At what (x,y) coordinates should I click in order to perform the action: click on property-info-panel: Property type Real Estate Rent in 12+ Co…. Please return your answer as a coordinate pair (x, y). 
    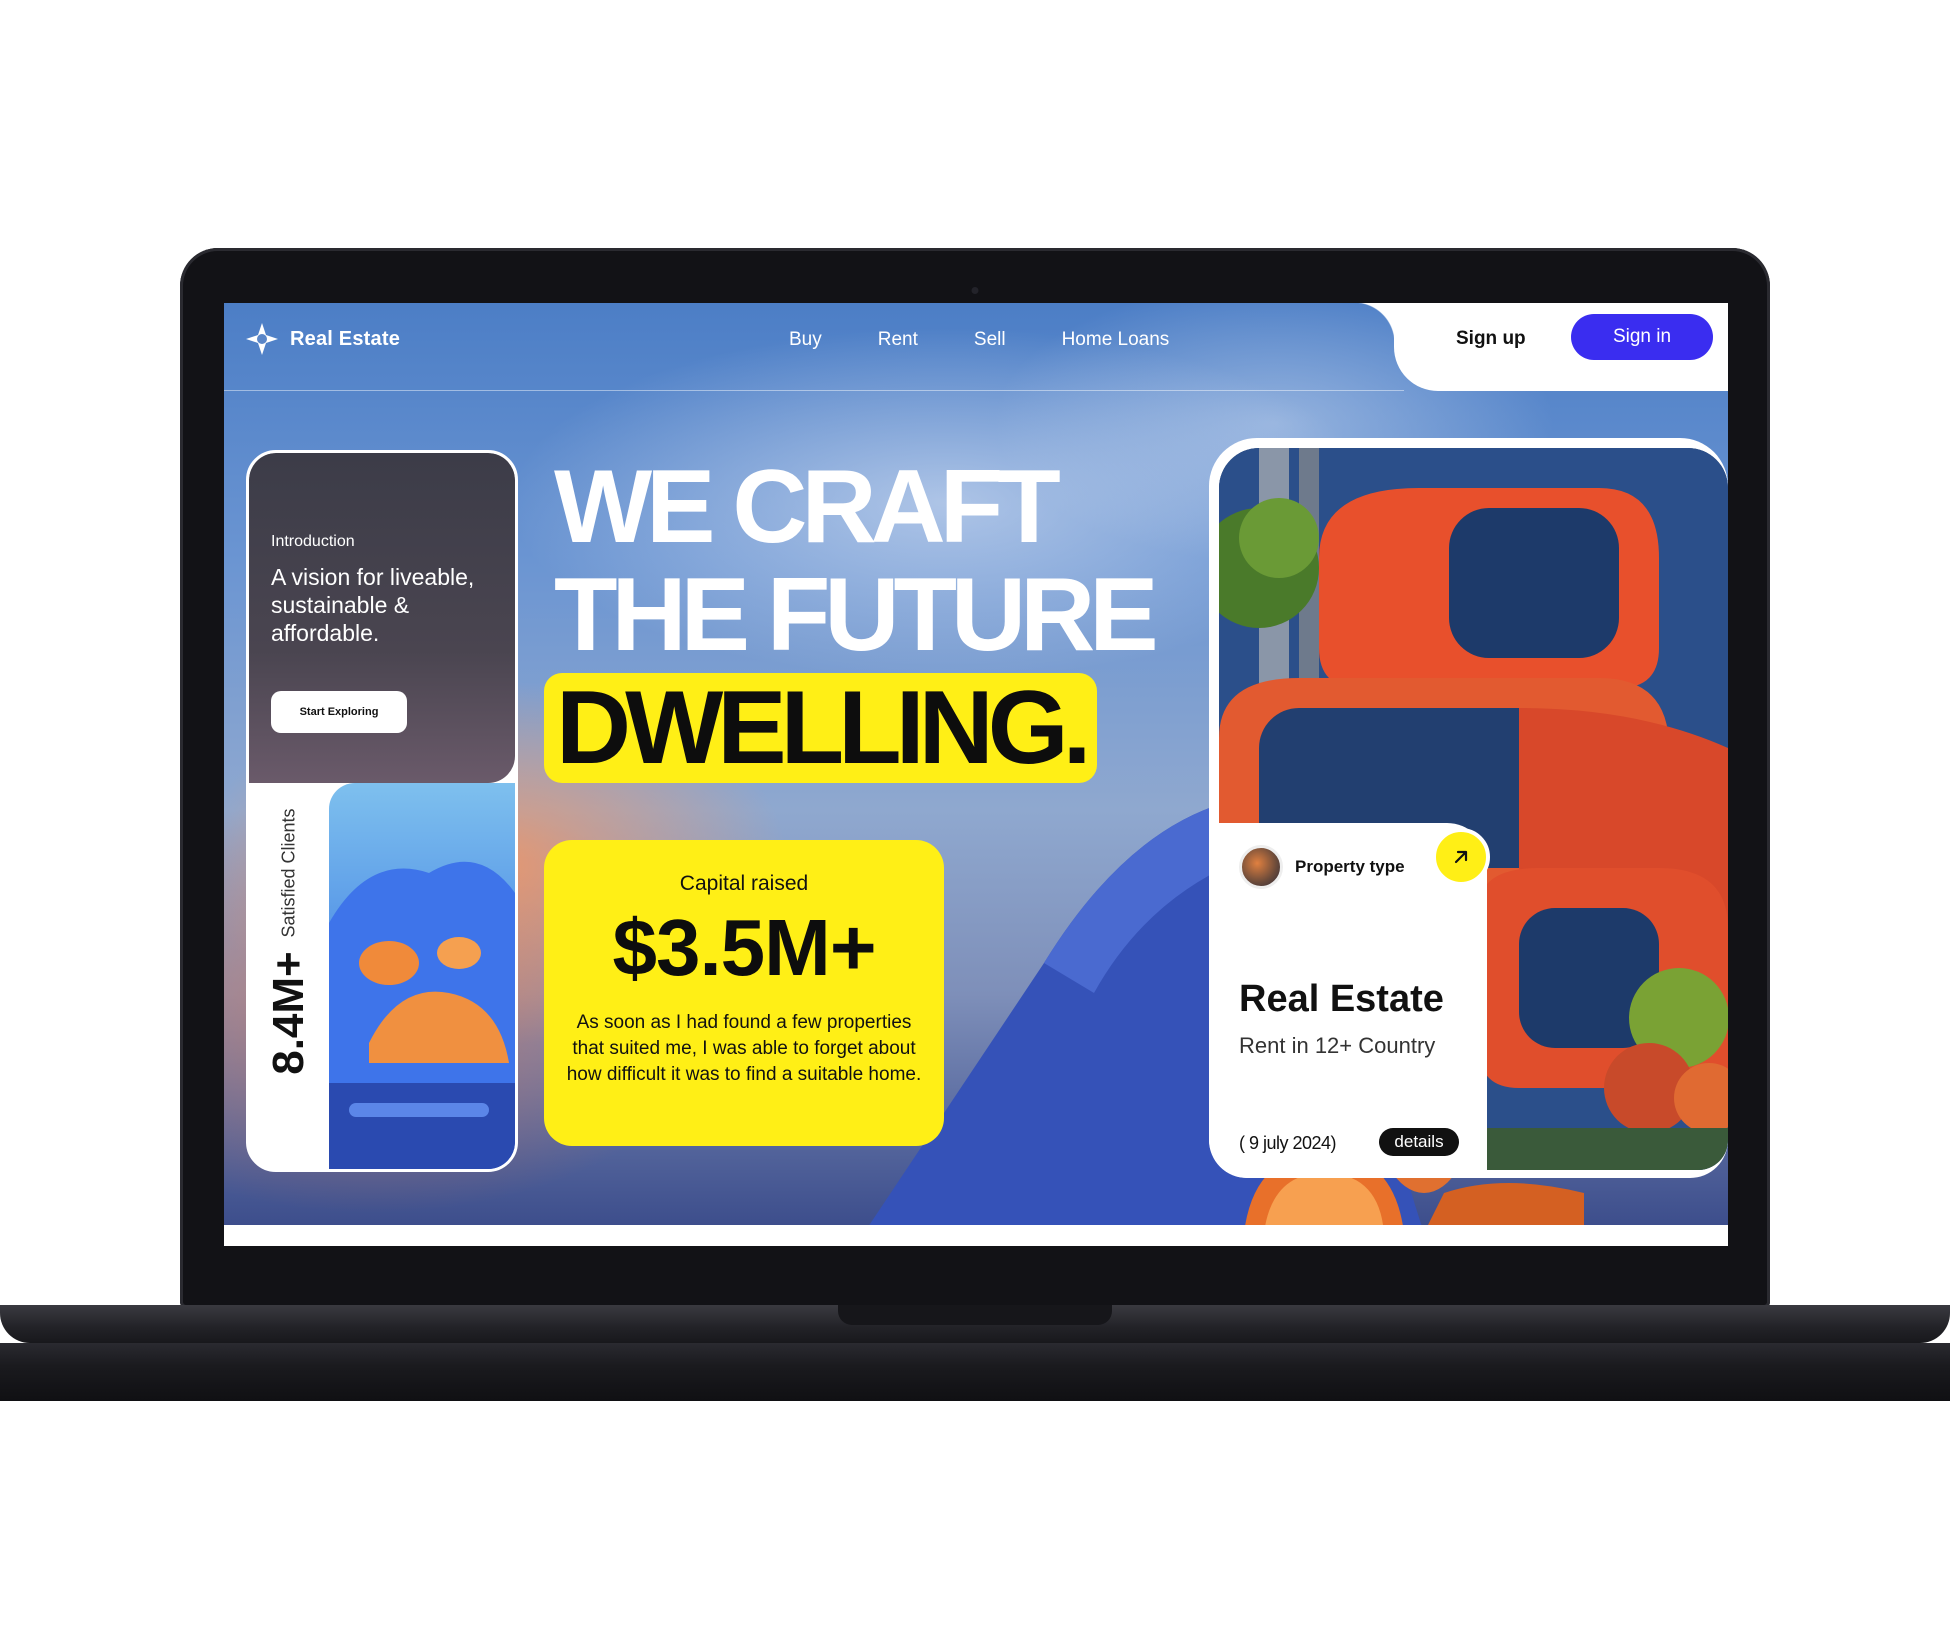
    Looking at the image, I should click on (1349, 1000).